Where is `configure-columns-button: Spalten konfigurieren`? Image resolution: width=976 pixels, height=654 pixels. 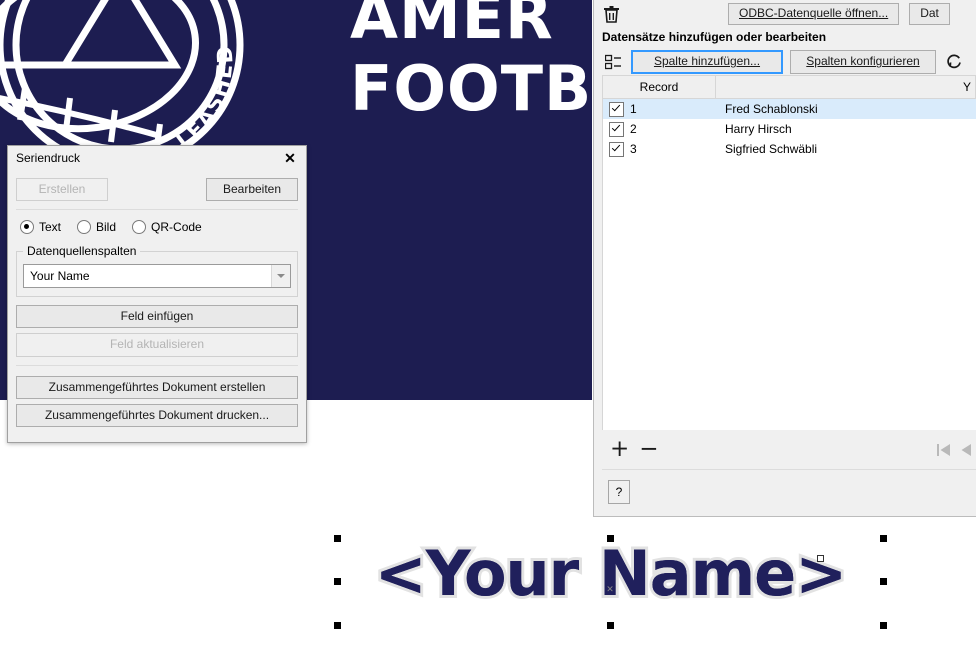
configure-columns-button: Spalten konfigurieren is located at coordinates (863, 62).